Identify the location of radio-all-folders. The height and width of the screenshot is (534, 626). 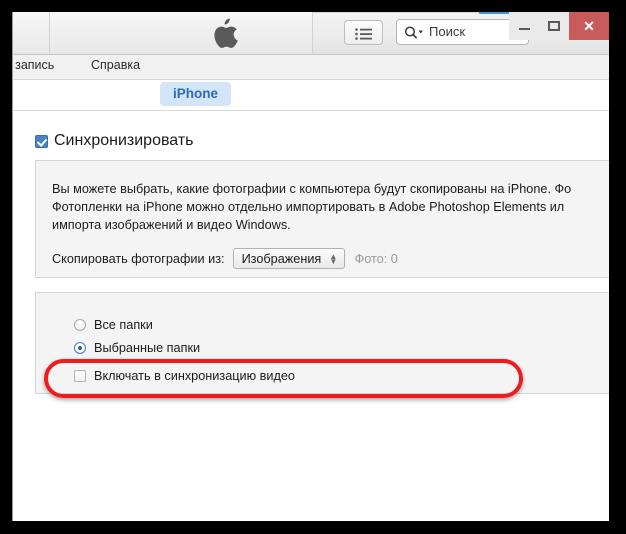
(80, 325).